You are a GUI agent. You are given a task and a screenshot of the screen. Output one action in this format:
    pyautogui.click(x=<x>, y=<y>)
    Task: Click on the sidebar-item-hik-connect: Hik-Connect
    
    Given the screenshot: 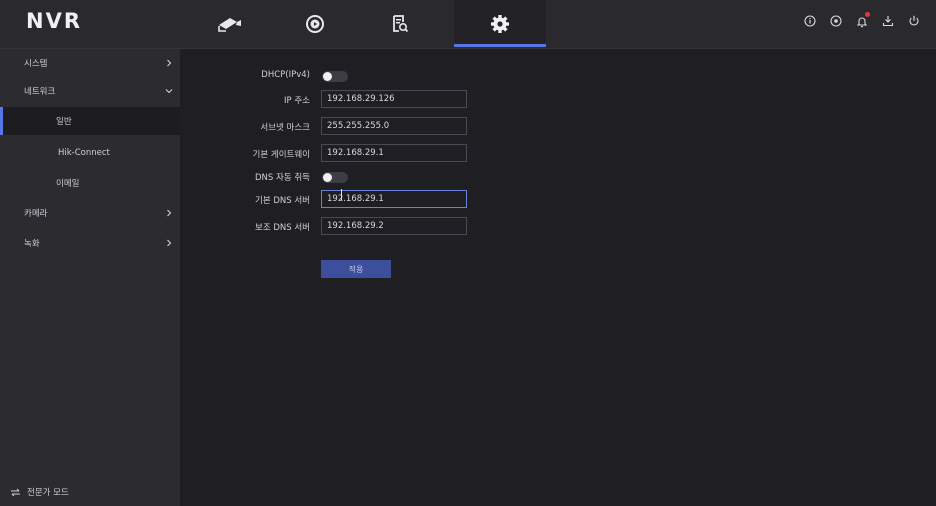 What is the action you would take?
    pyautogui.click(x=90, y=153)
    